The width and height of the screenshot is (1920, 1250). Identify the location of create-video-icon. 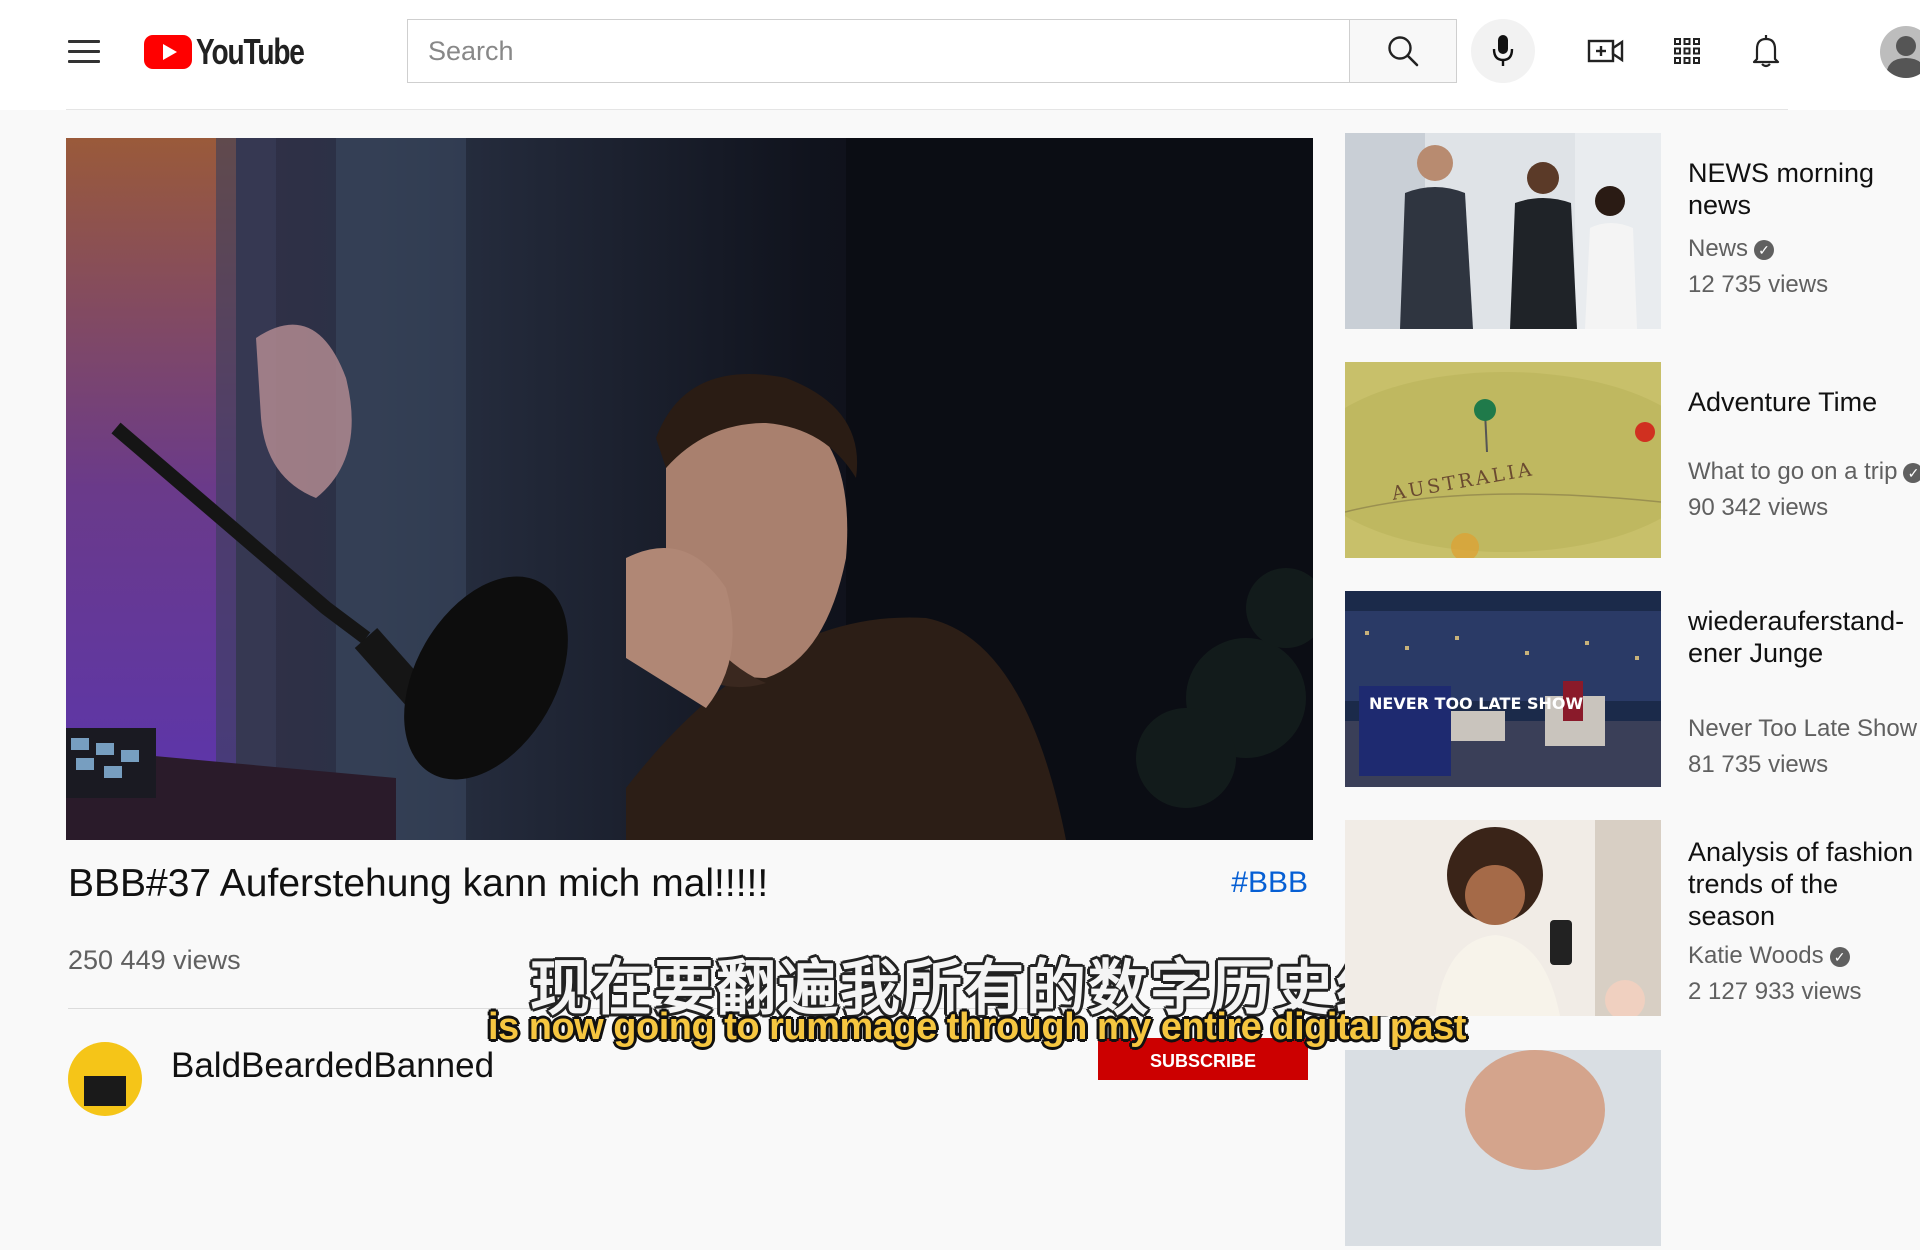
(1605, 51).